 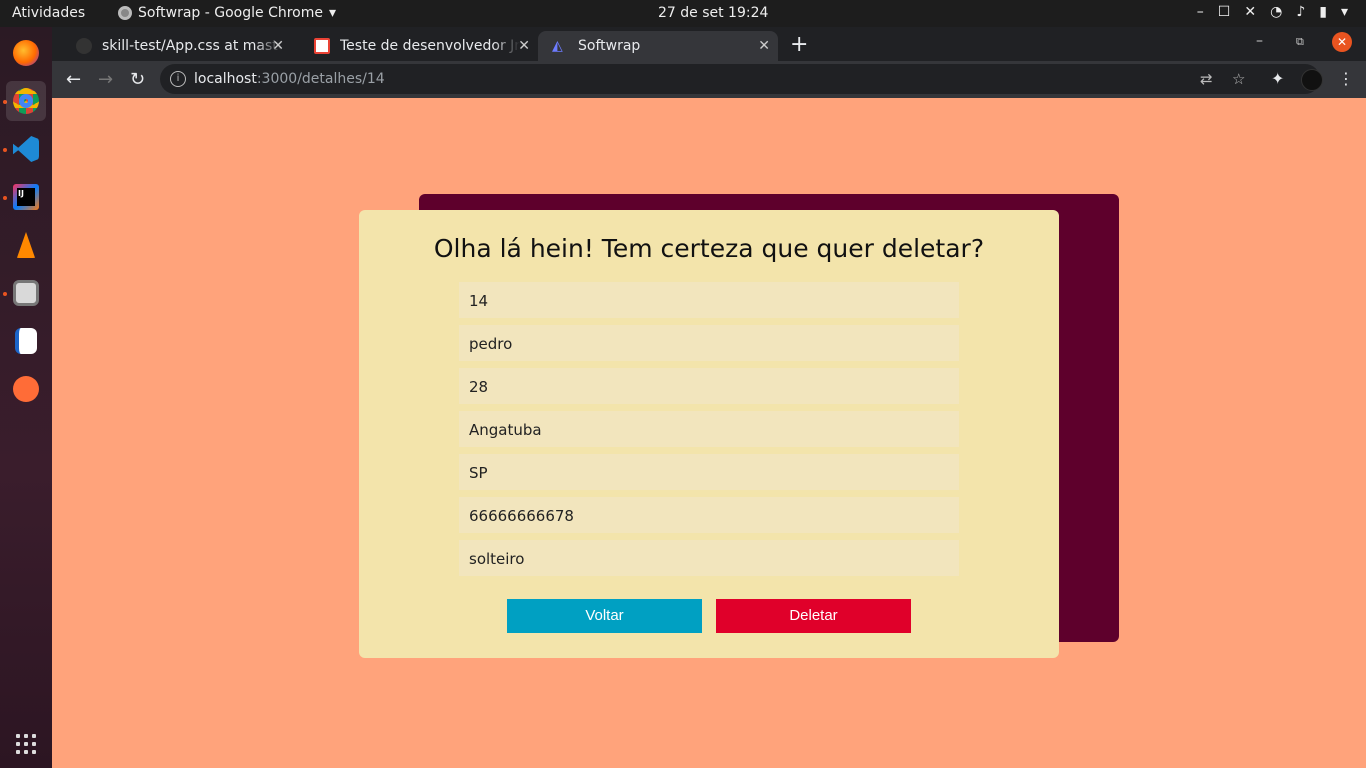 I want to click on minimize-all-icon: –, so click(x=1200, y=12).